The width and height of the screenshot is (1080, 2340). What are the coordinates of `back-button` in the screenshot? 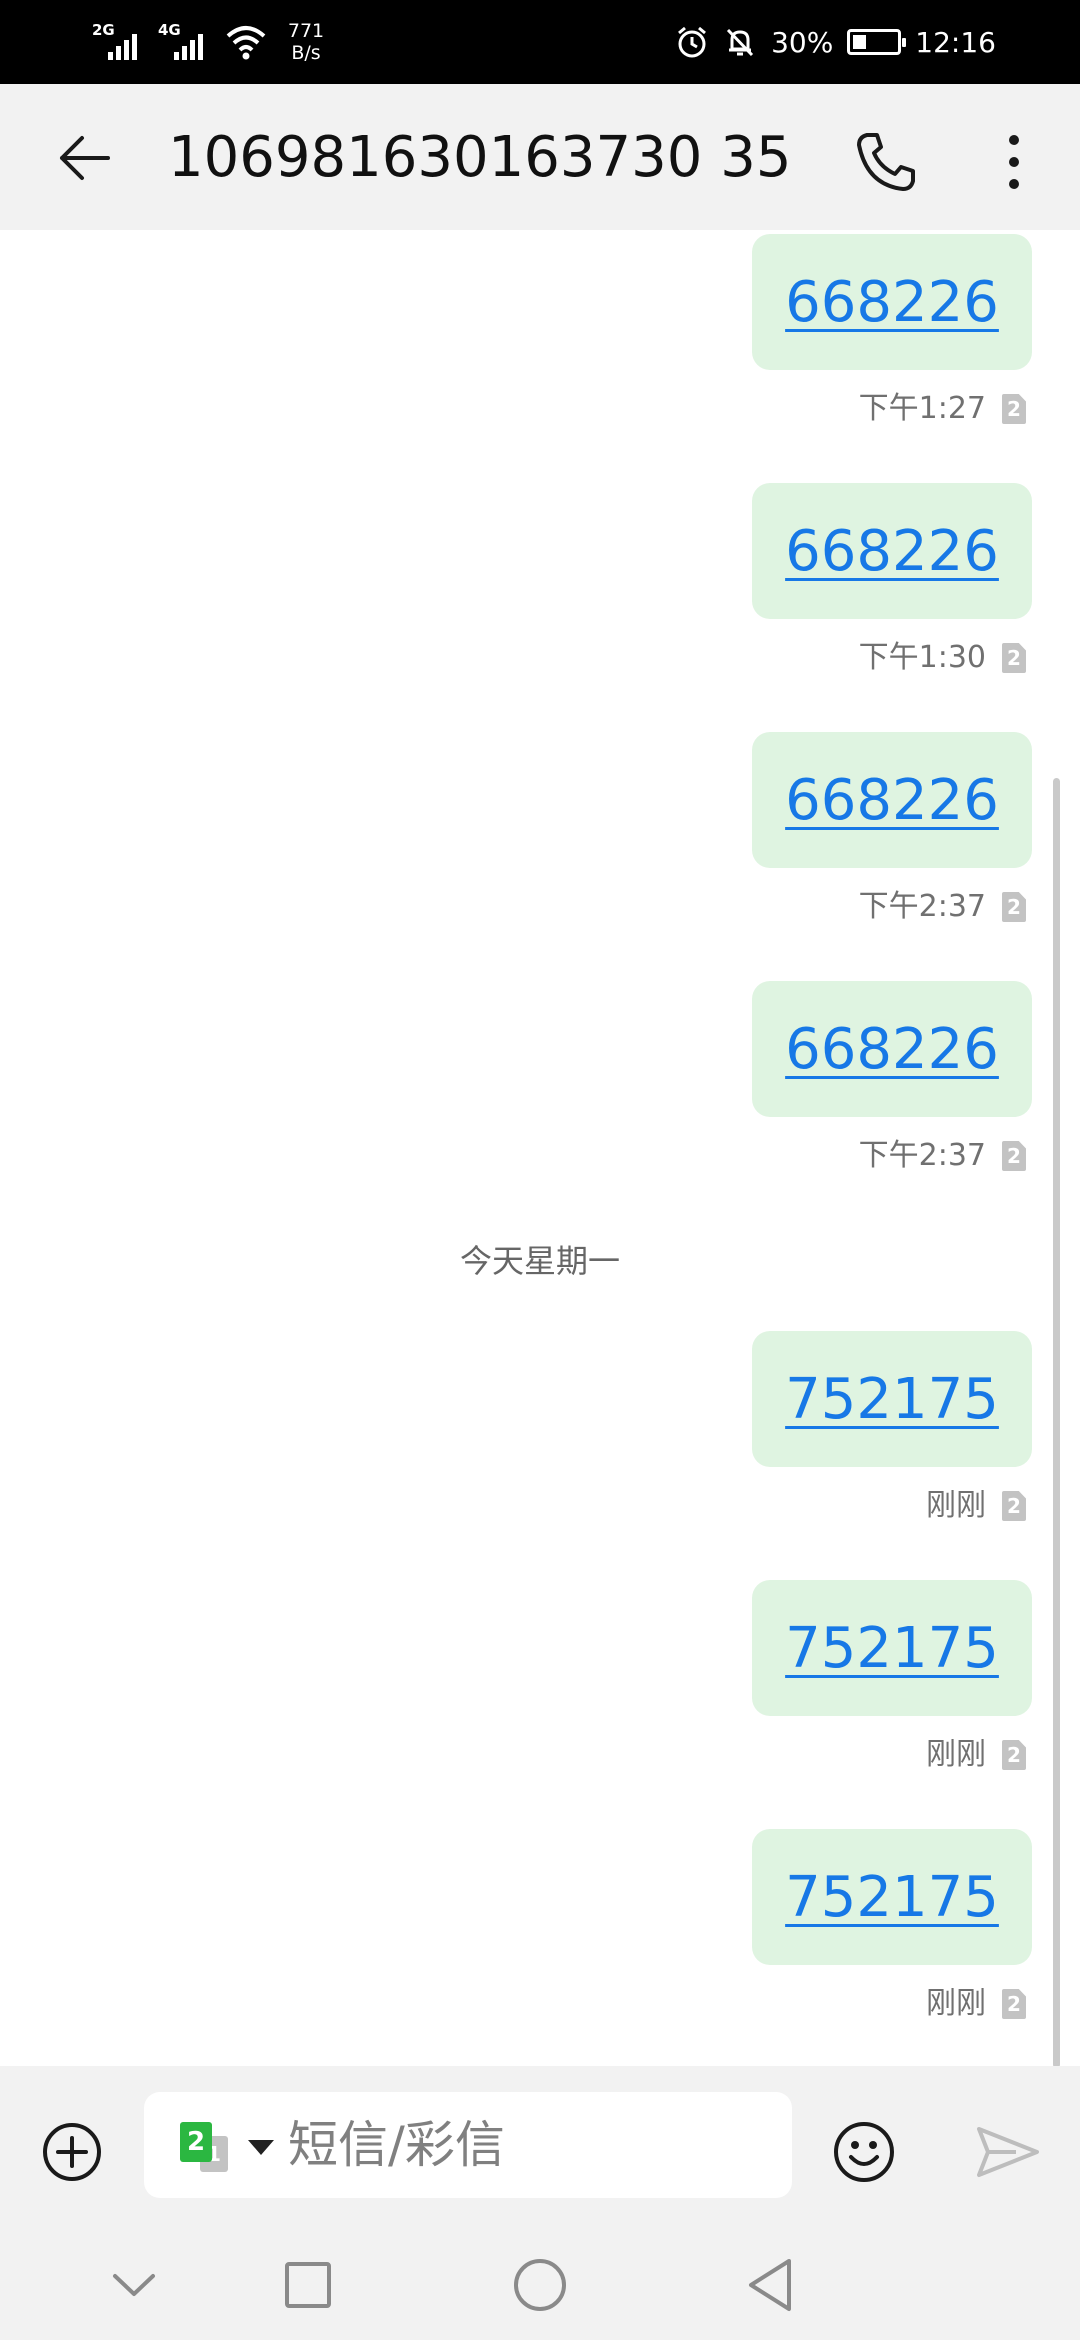 It's located at (84, 158).